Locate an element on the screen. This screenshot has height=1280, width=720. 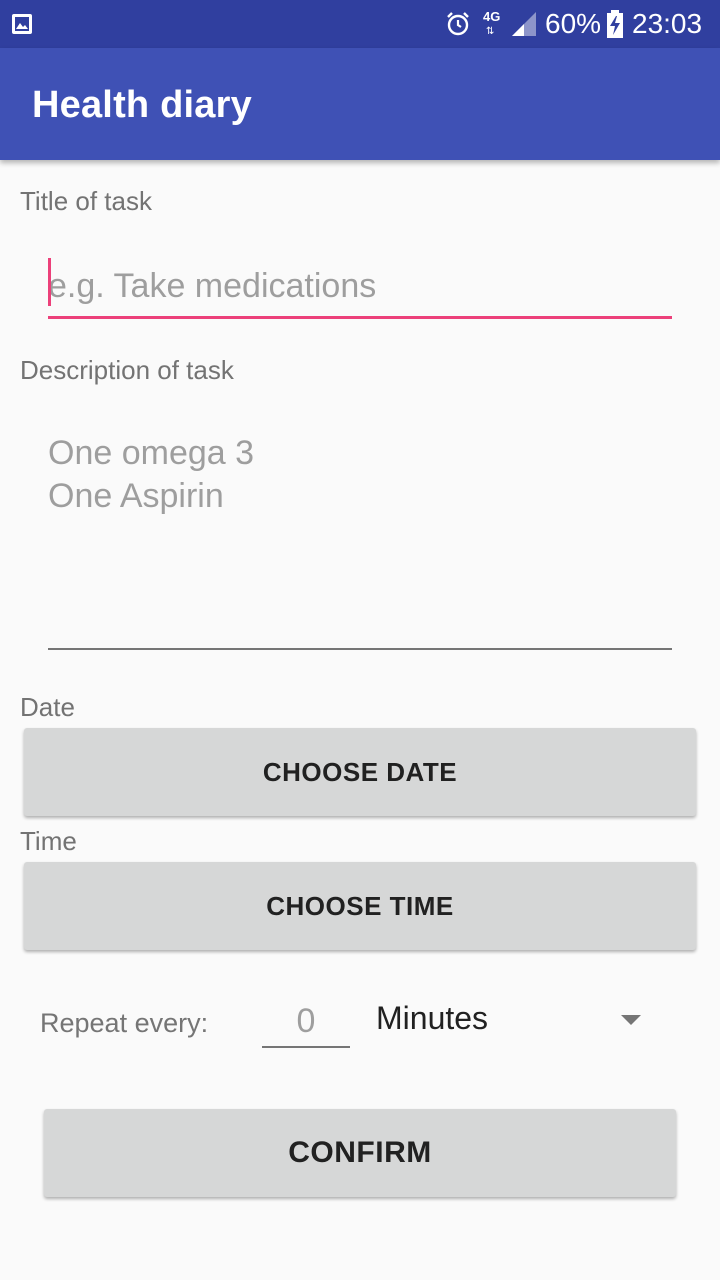
description-label: Description of task is located at coordinates (127, 370).